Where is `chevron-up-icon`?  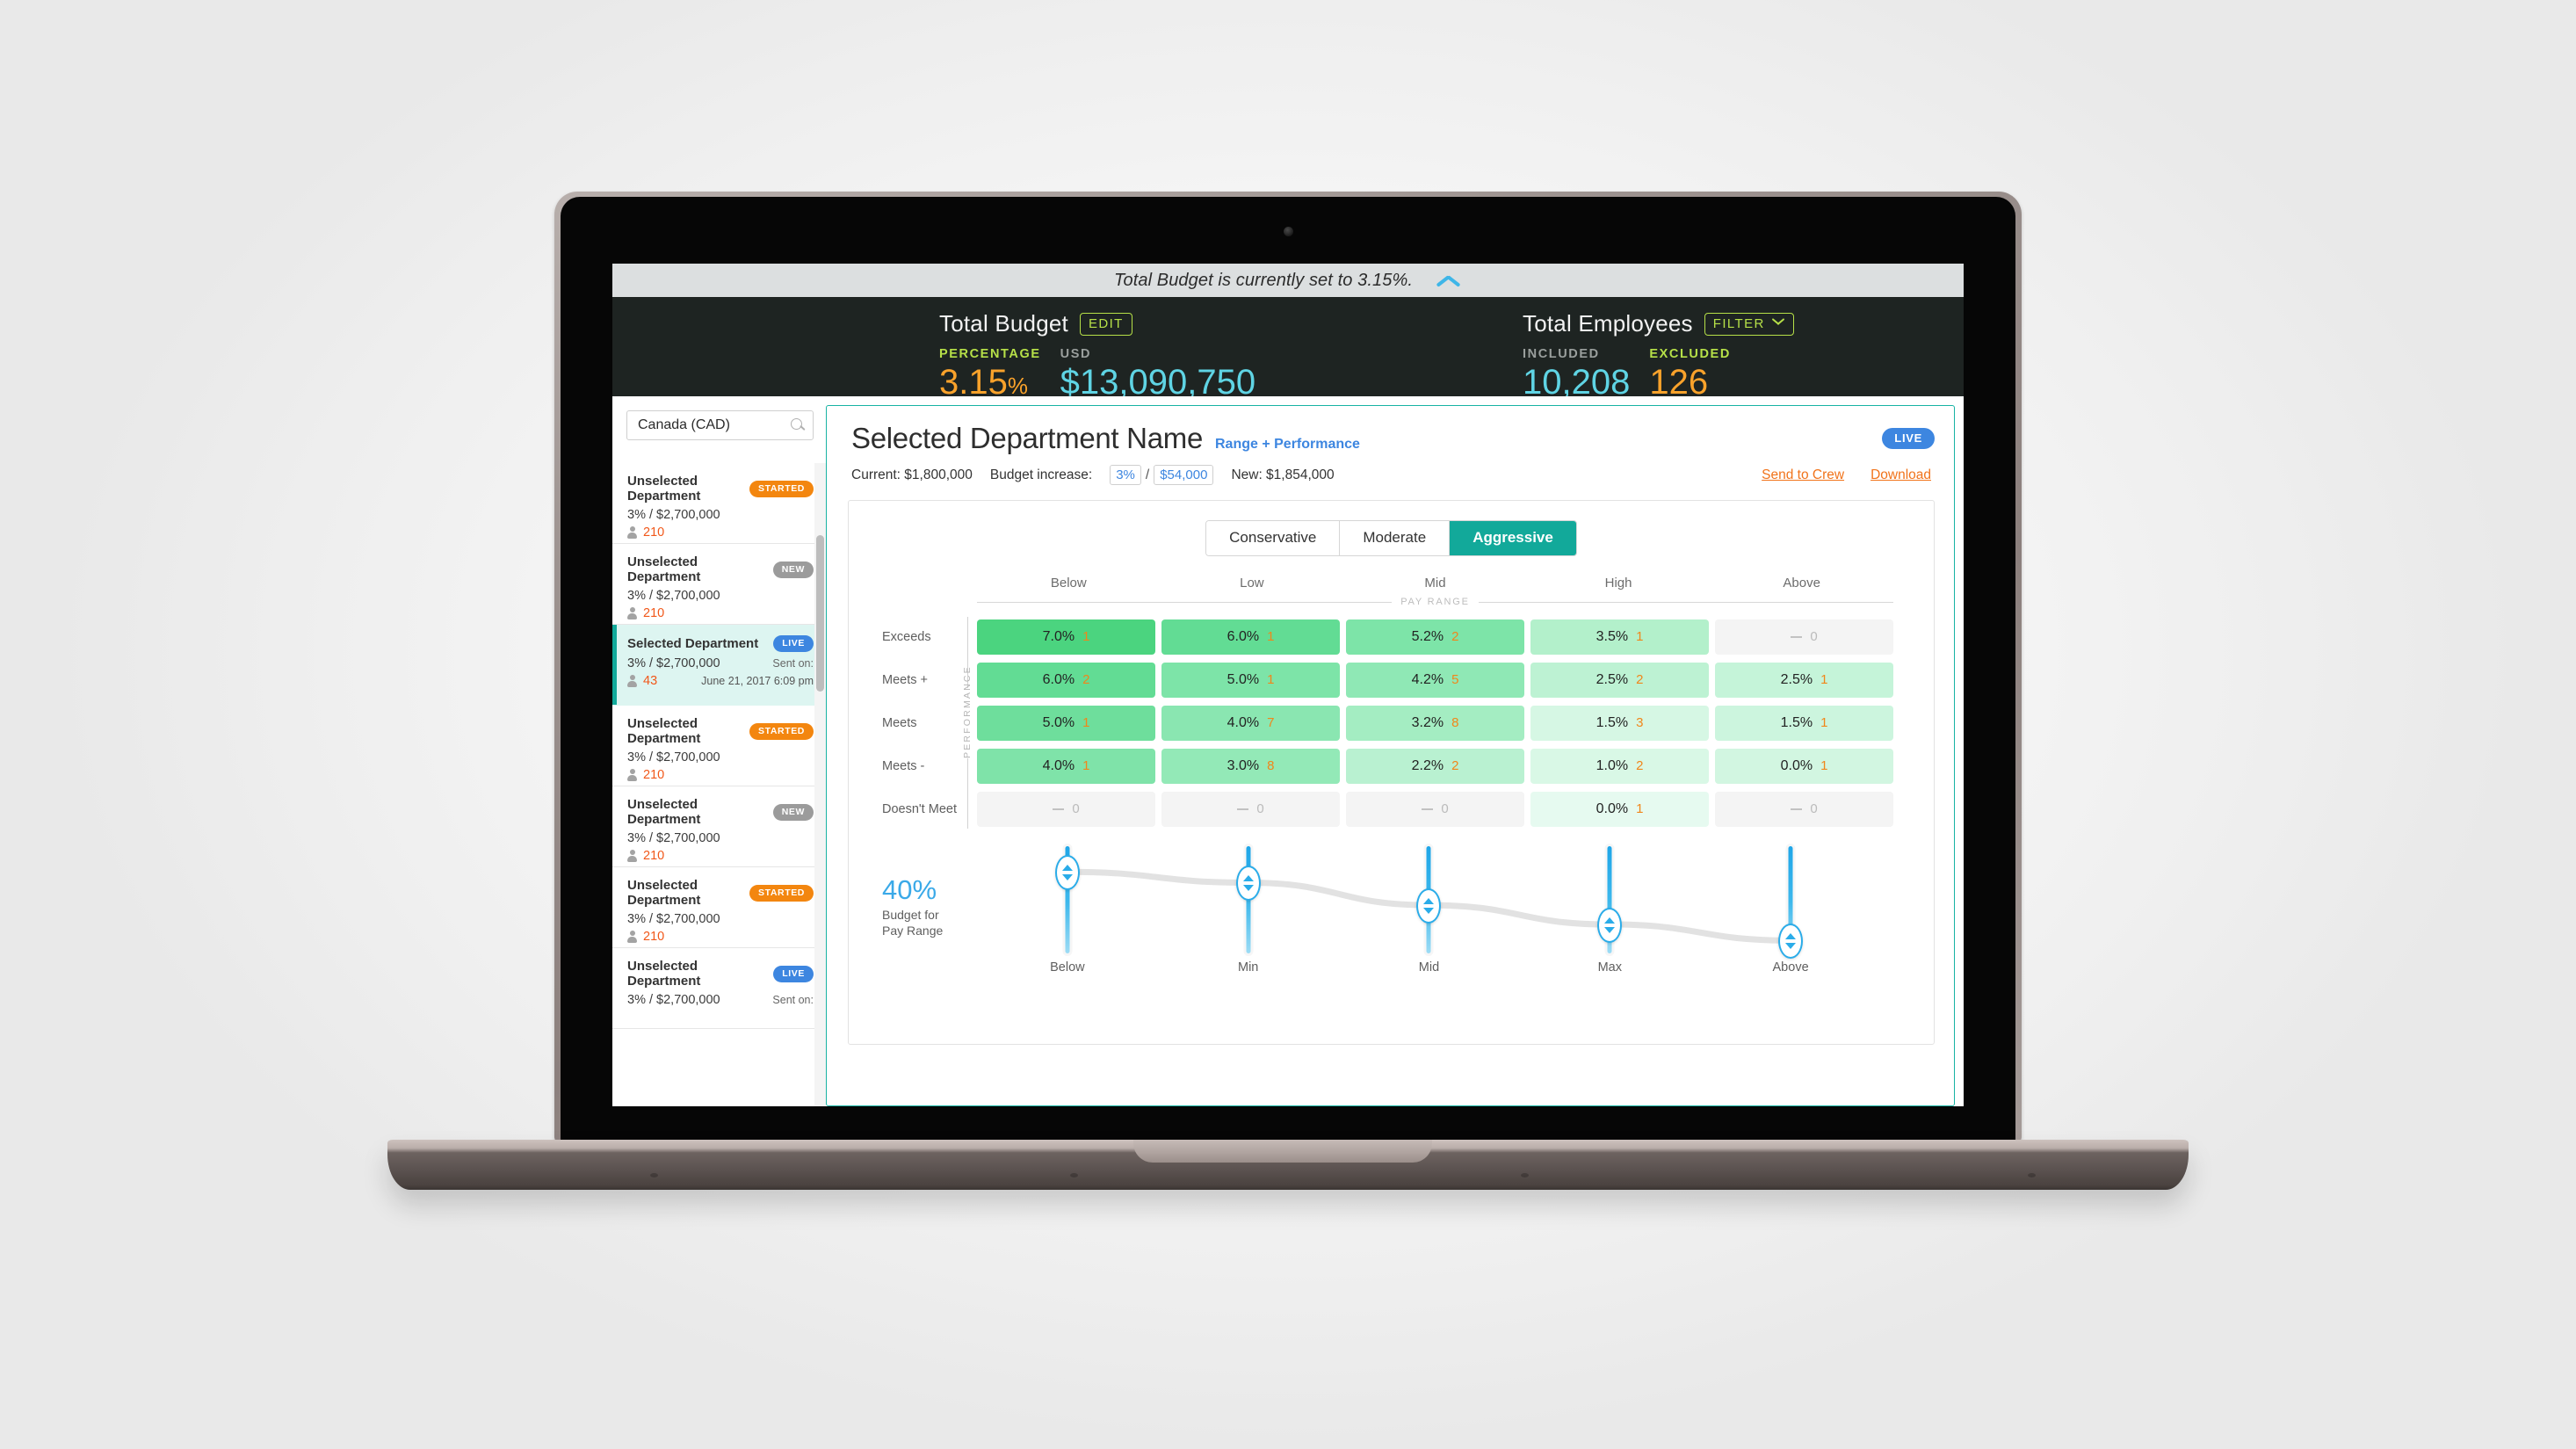 chevron-up-icon is located at coordinates (1449, 280).